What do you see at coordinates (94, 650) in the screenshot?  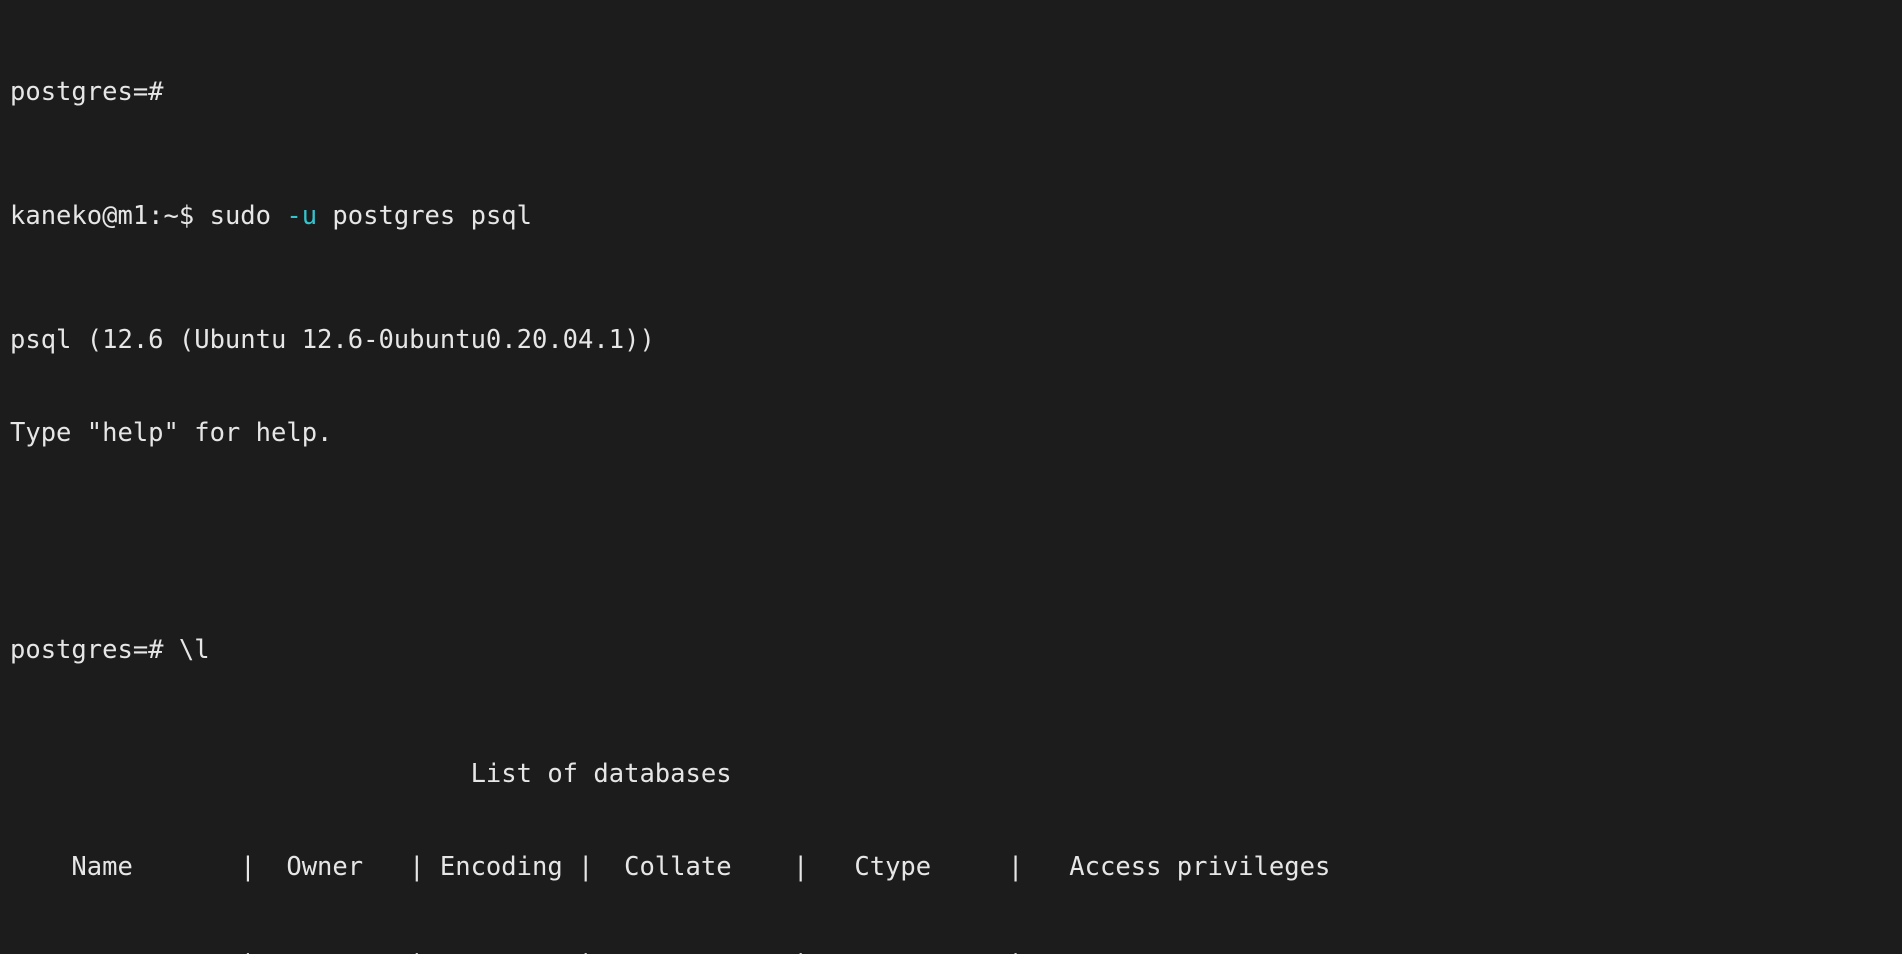 I see `psql-prompt: postgres=#` at bounding box center [94, 650].